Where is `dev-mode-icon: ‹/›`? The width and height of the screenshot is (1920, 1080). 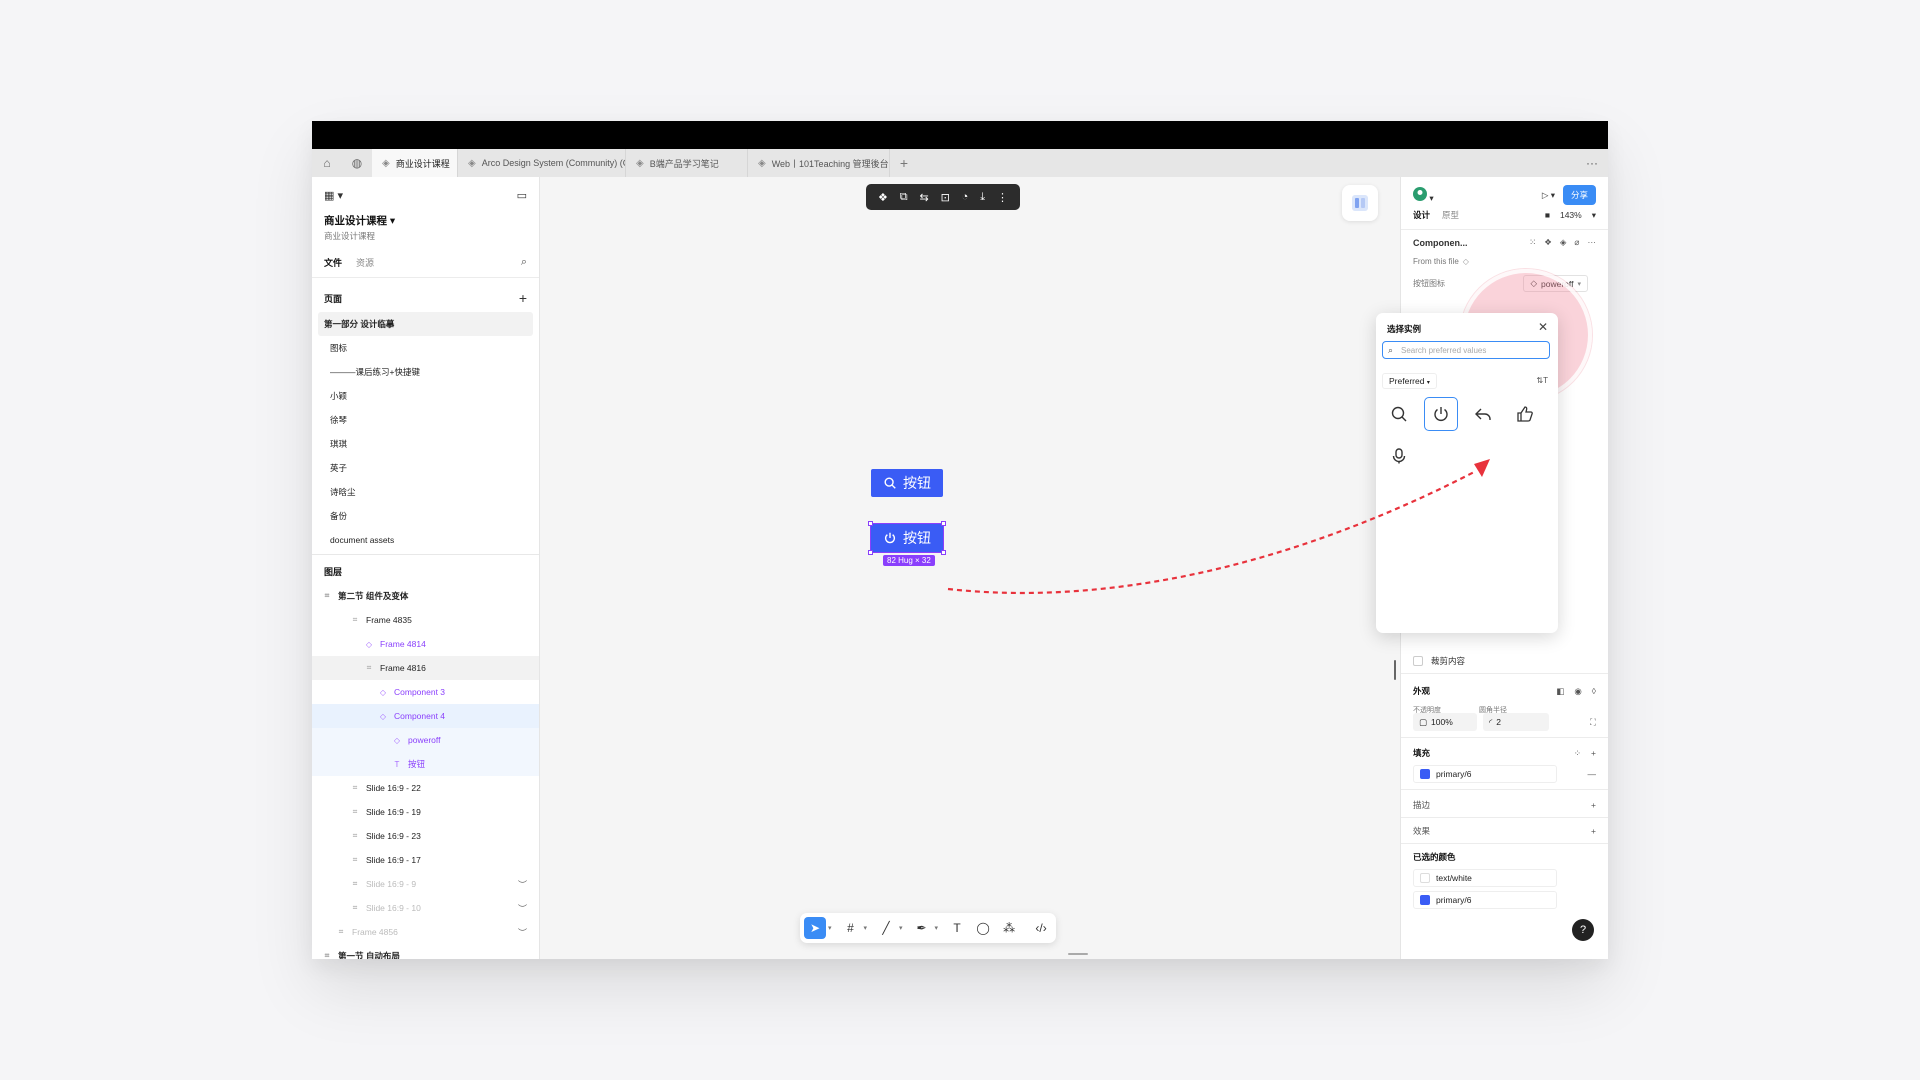
dev-mode-icon: ‹/› is located at coordinates (1041, 928).